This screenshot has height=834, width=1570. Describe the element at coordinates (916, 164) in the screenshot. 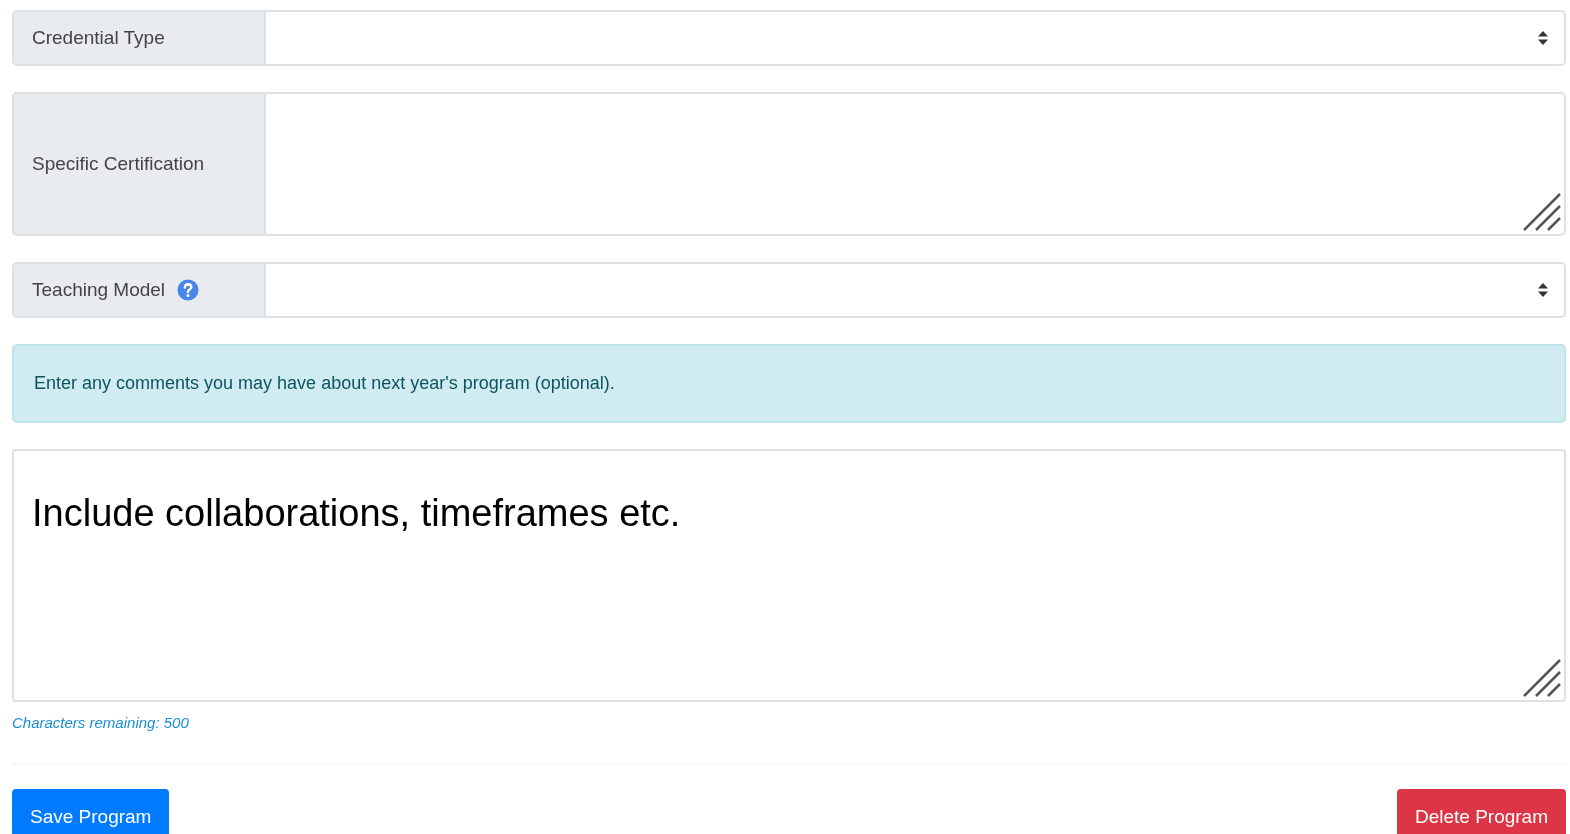

I see `text-area` at that location.